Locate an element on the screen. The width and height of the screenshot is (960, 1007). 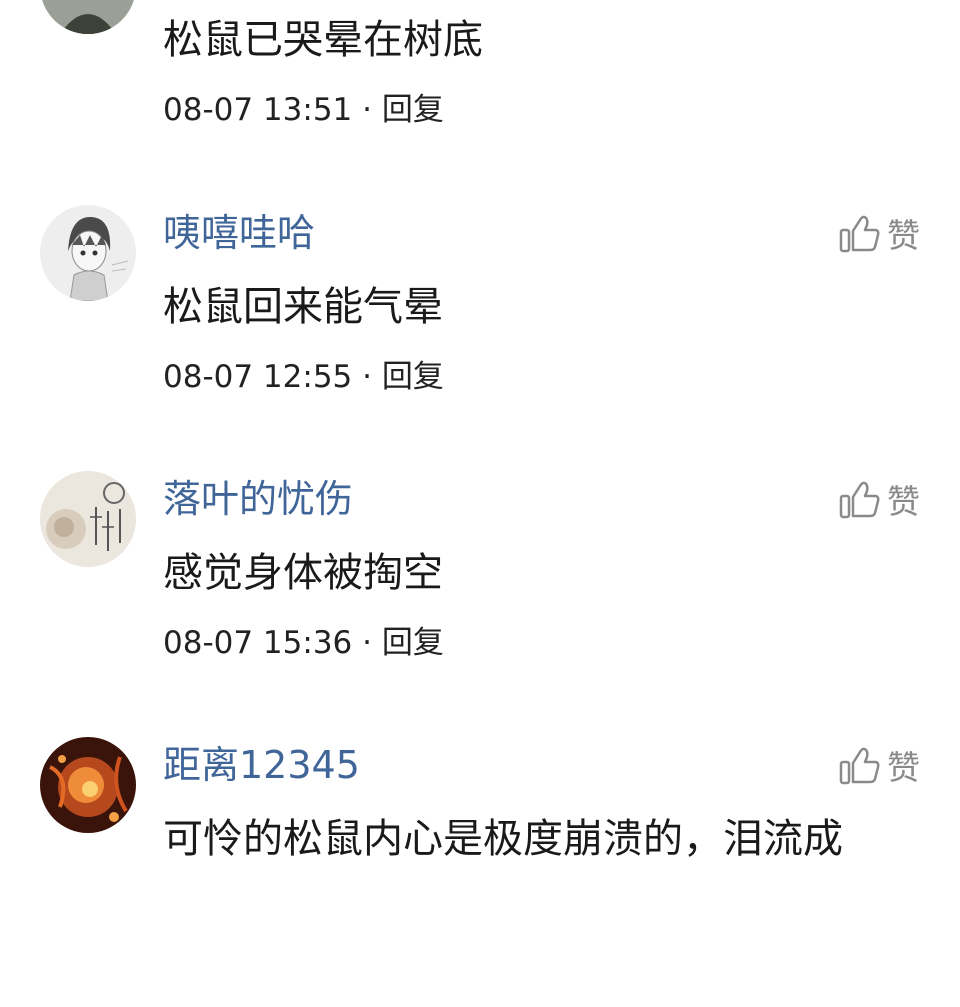
username: 咦嘻哇哈 is located at coordinates (239, 233).